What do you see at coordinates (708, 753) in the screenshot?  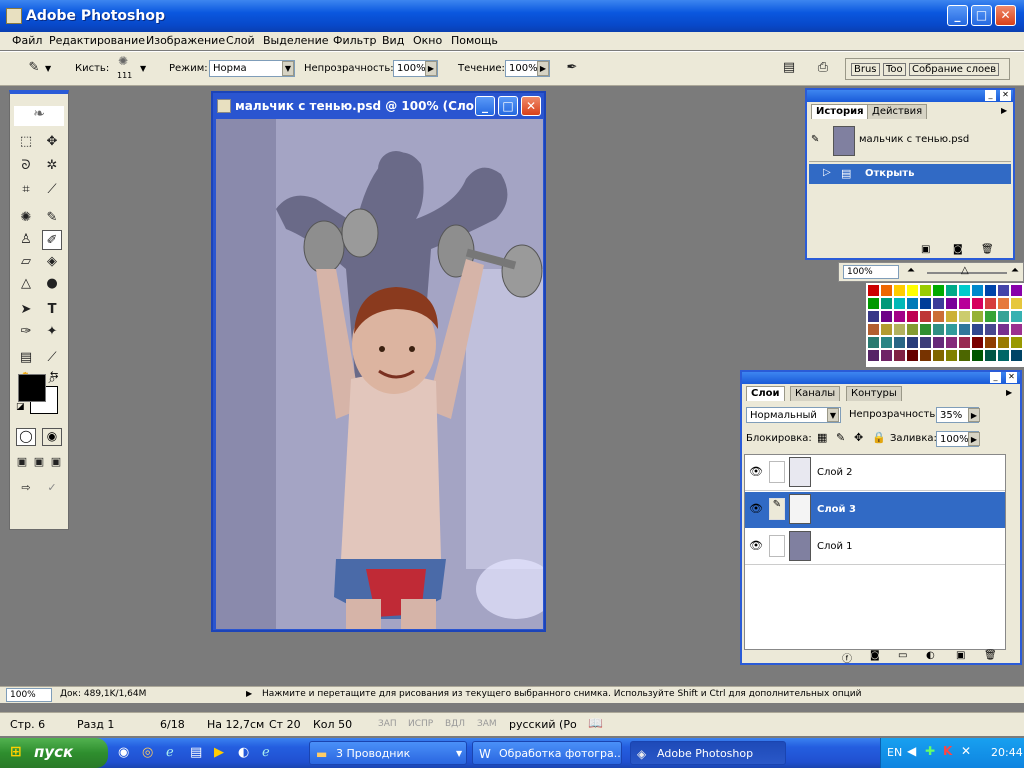 I see `taskbar-photoshop: ◈ Adobe Photoshop` at bounding box center [708, 753].